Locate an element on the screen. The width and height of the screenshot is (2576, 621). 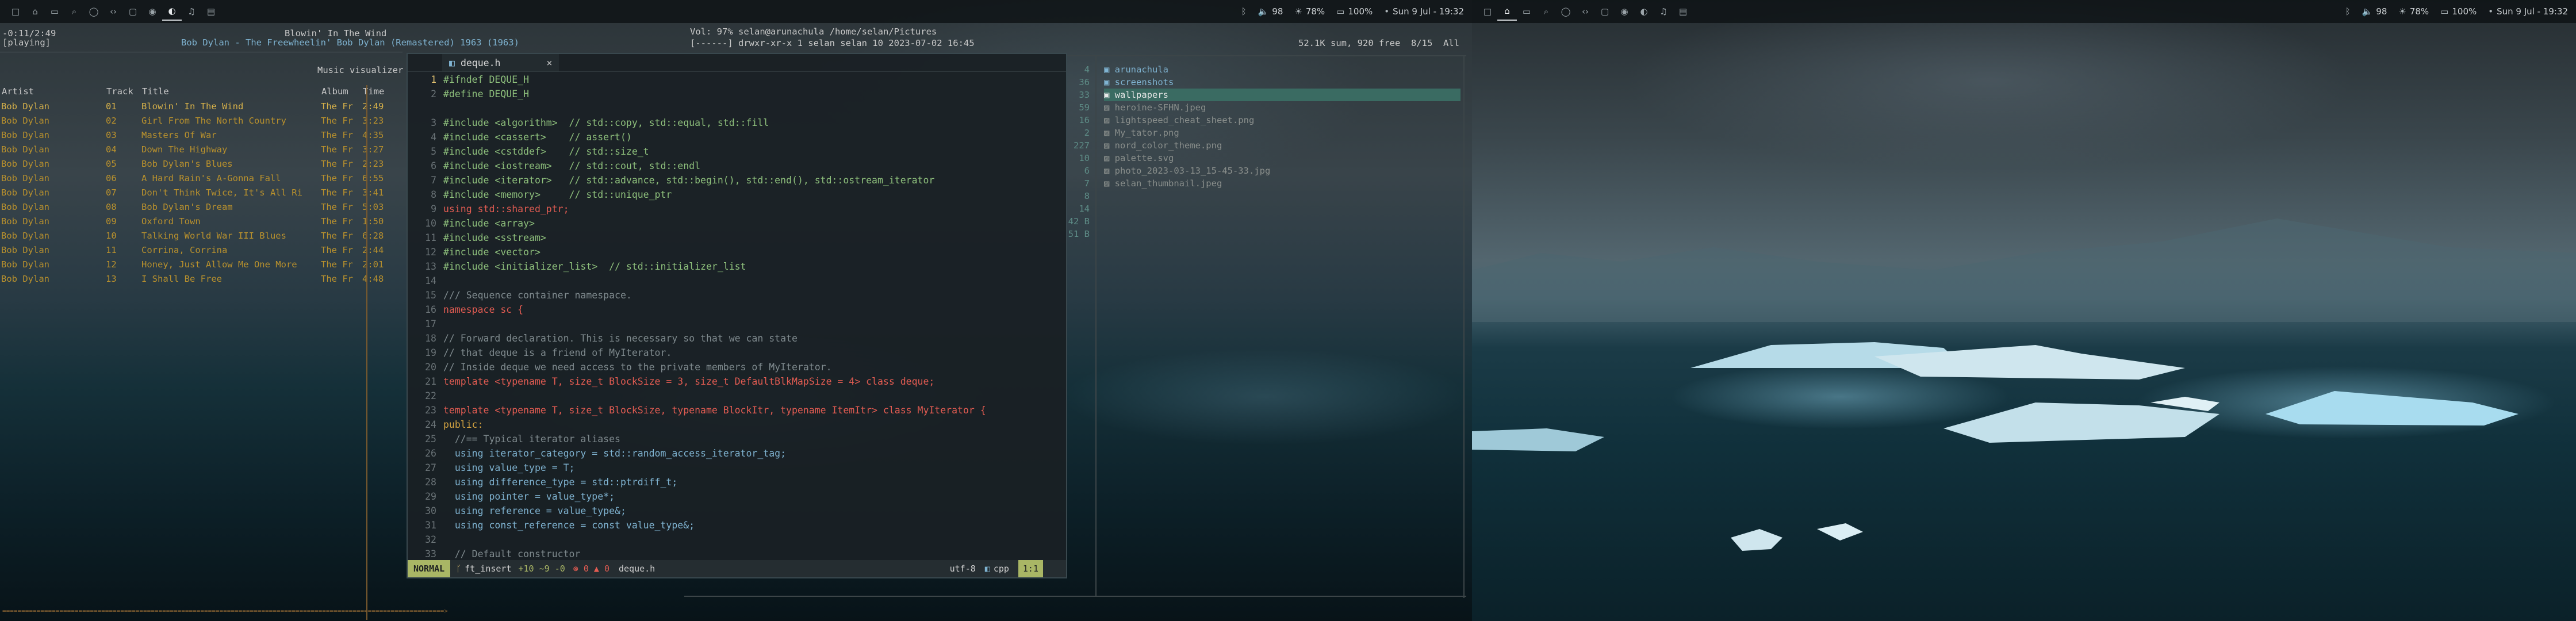
left-workspace-9-icon: ◐ is located at coordinates (172, 11).